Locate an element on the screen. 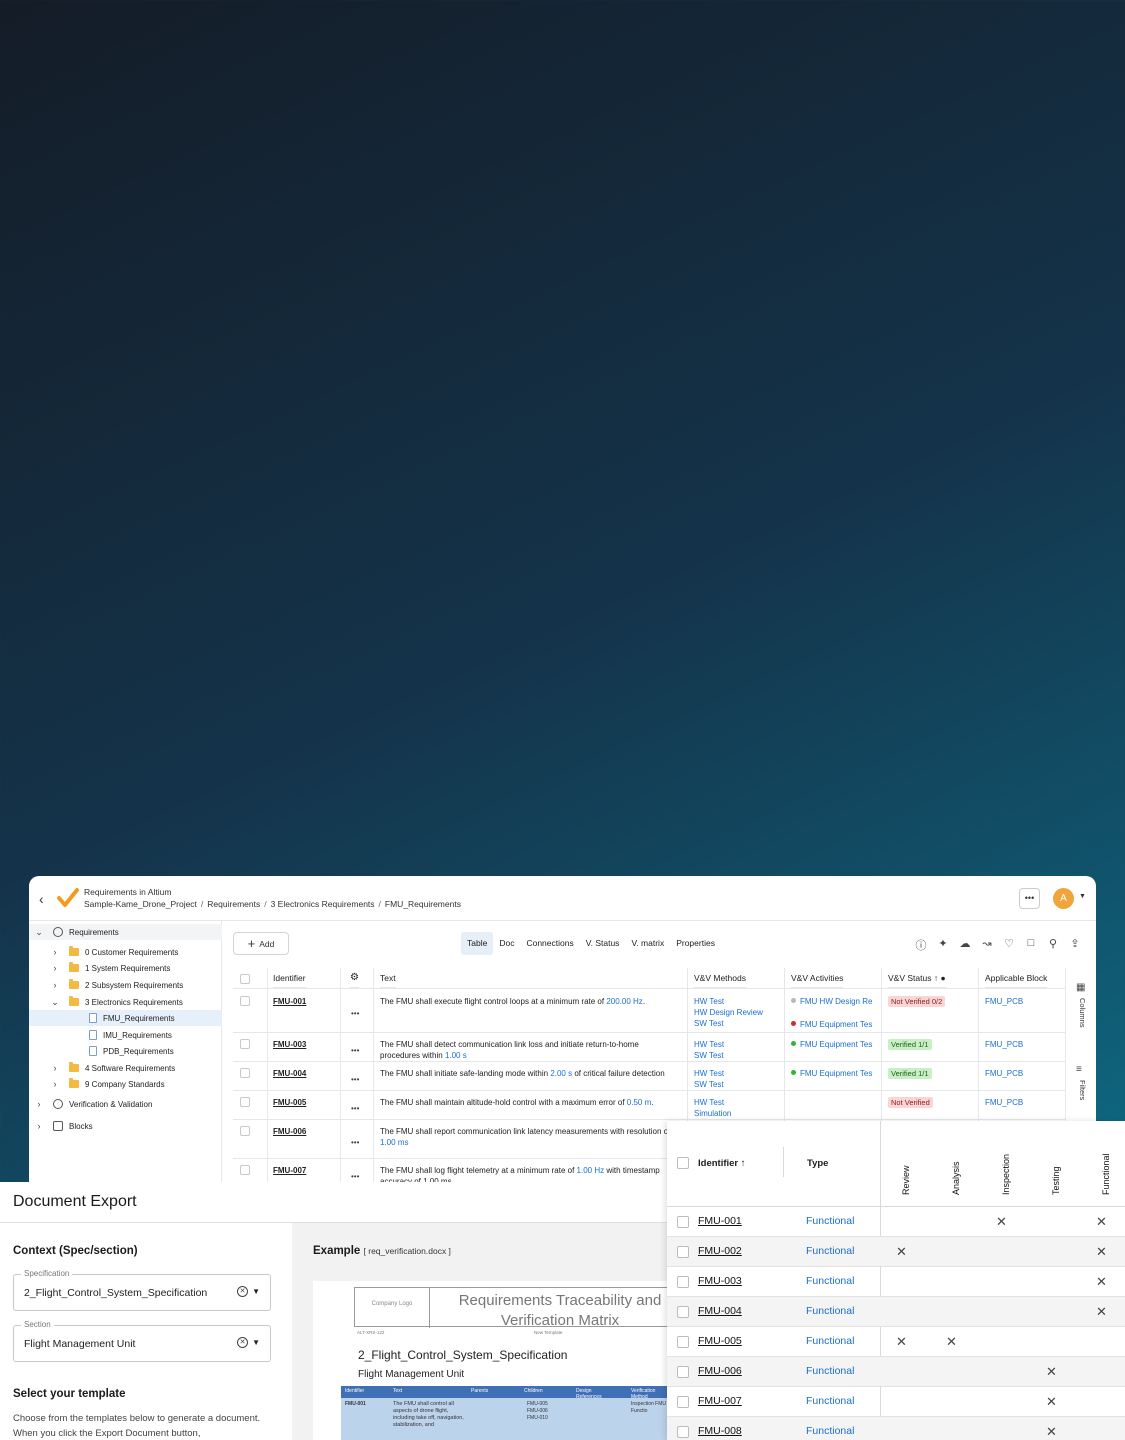 The image size is (1125, 1440). matrix-column-type: Type is located at coordinates (817, 1163).